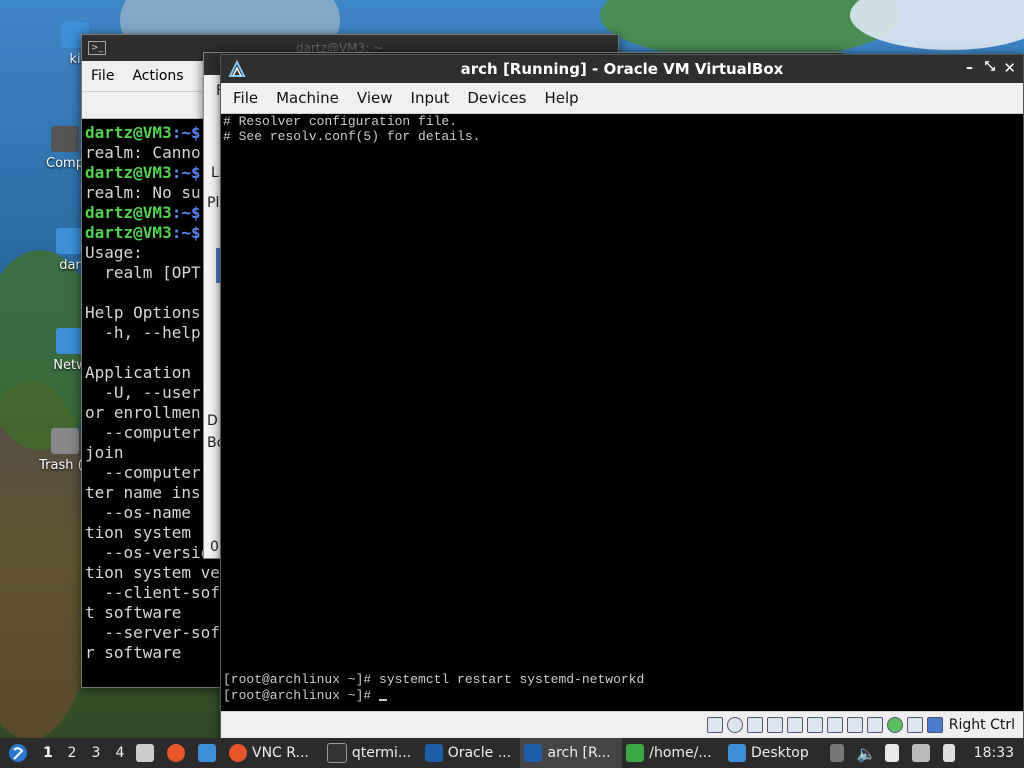  What do you see at coordinates (874, 725) in the screenshot?
I see `virtualization-icon` at bounding box center [874, 725].